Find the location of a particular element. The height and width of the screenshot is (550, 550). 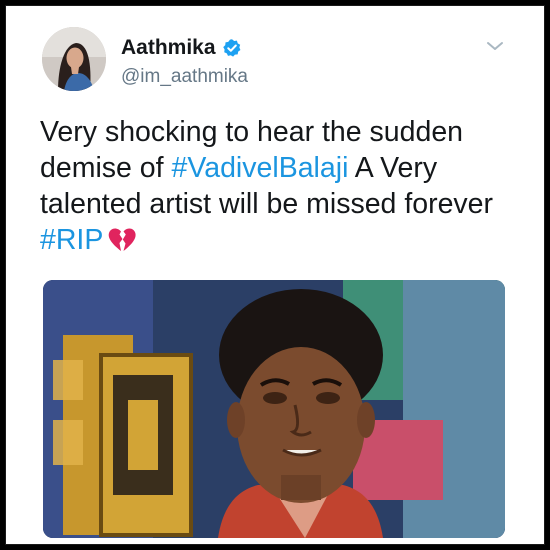

hashtag-rip: #RIP is located at coordinates (71, 240).